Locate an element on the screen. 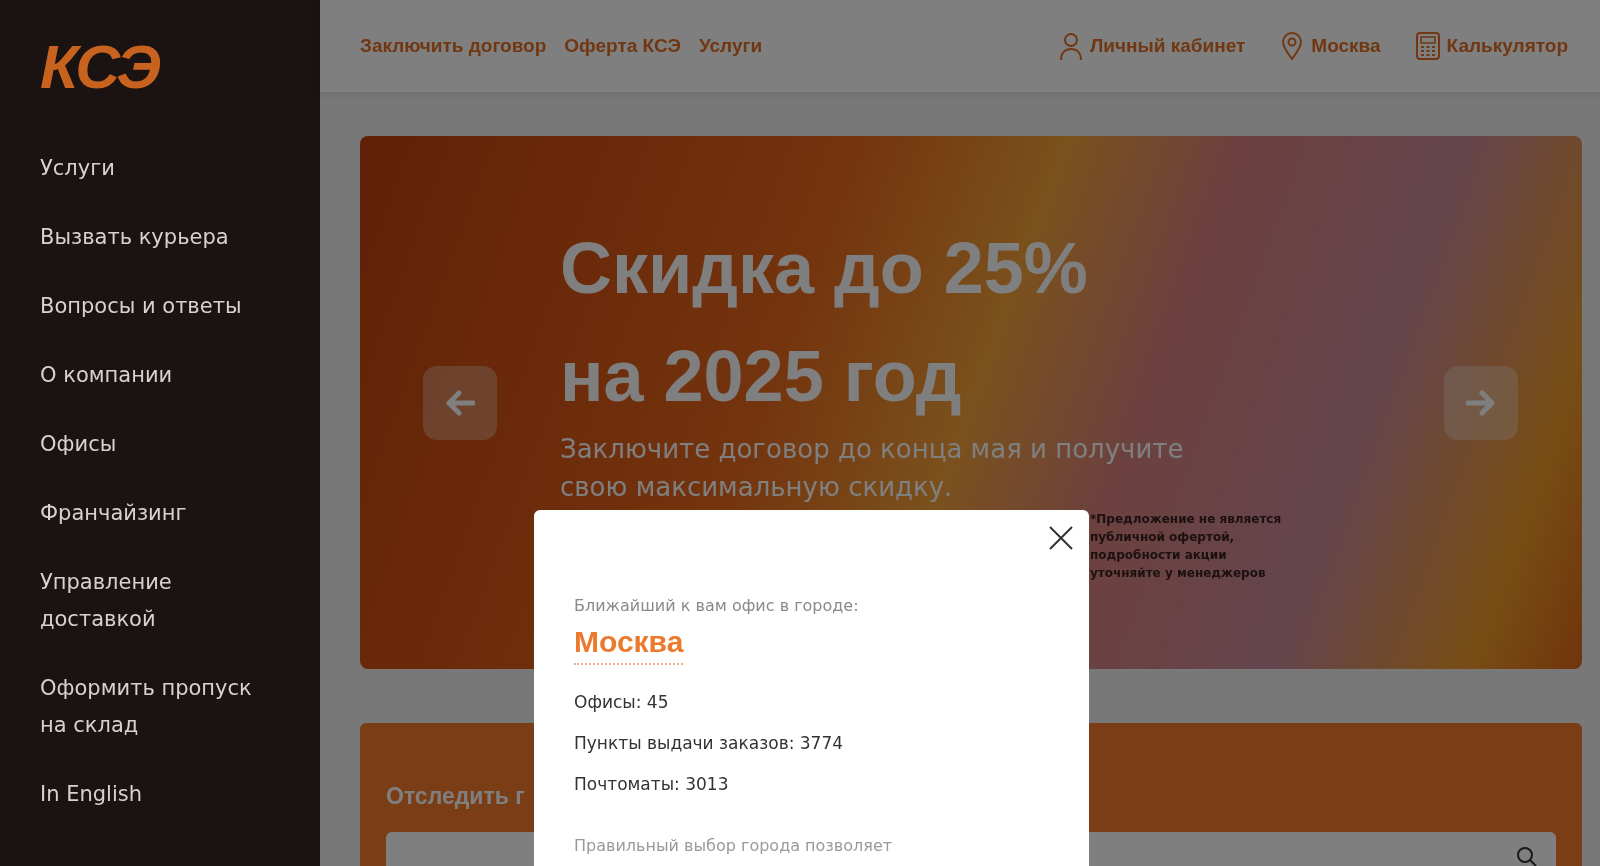 This screenshot has height=866, width=1600. stat-text: Пункты выдачи заказов: 3774 is located at coordinates (709, 743).